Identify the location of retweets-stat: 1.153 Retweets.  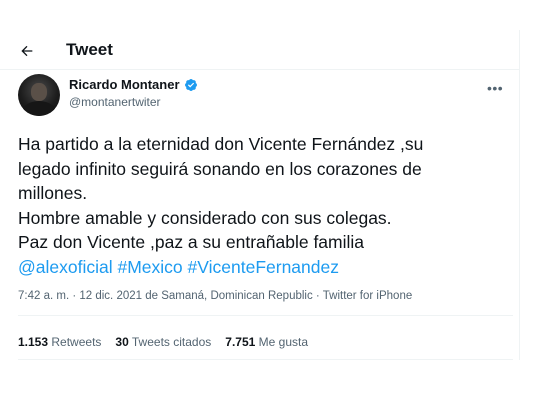
(59, 342).